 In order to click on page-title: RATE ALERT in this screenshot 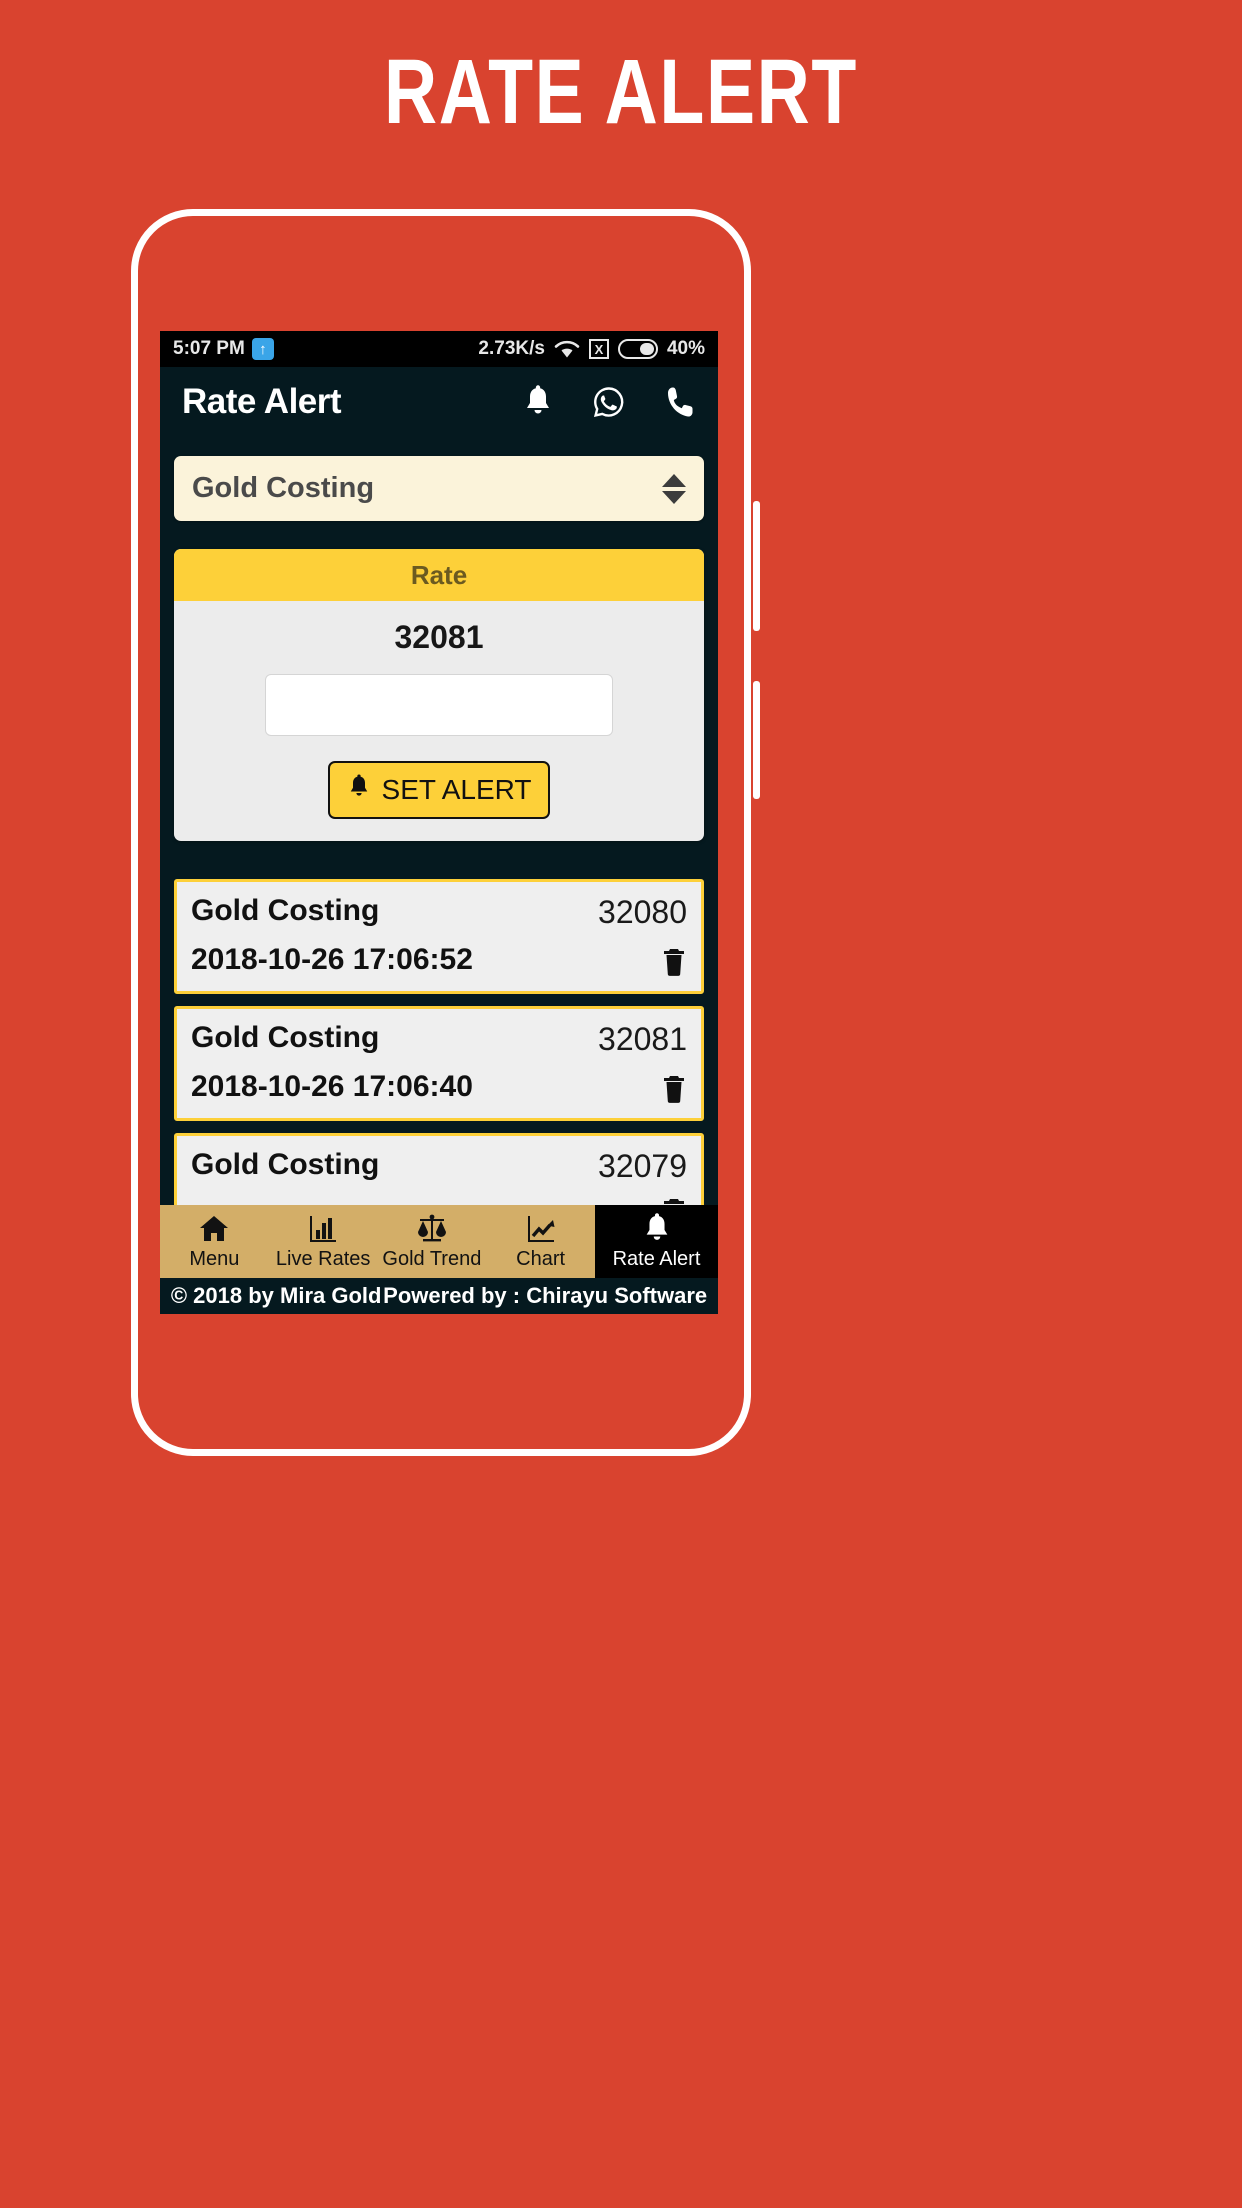, I will do `click(621, 92)`.